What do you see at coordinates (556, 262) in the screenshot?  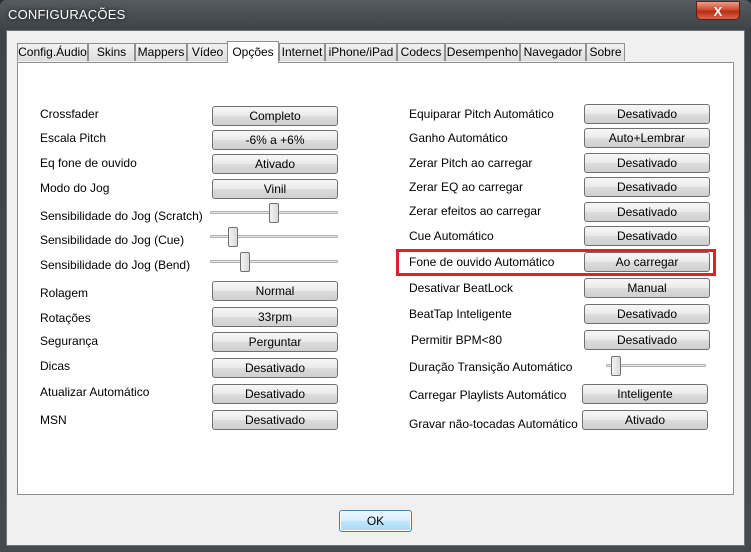 I see `highlight-box` at bounding box center [556, 262].